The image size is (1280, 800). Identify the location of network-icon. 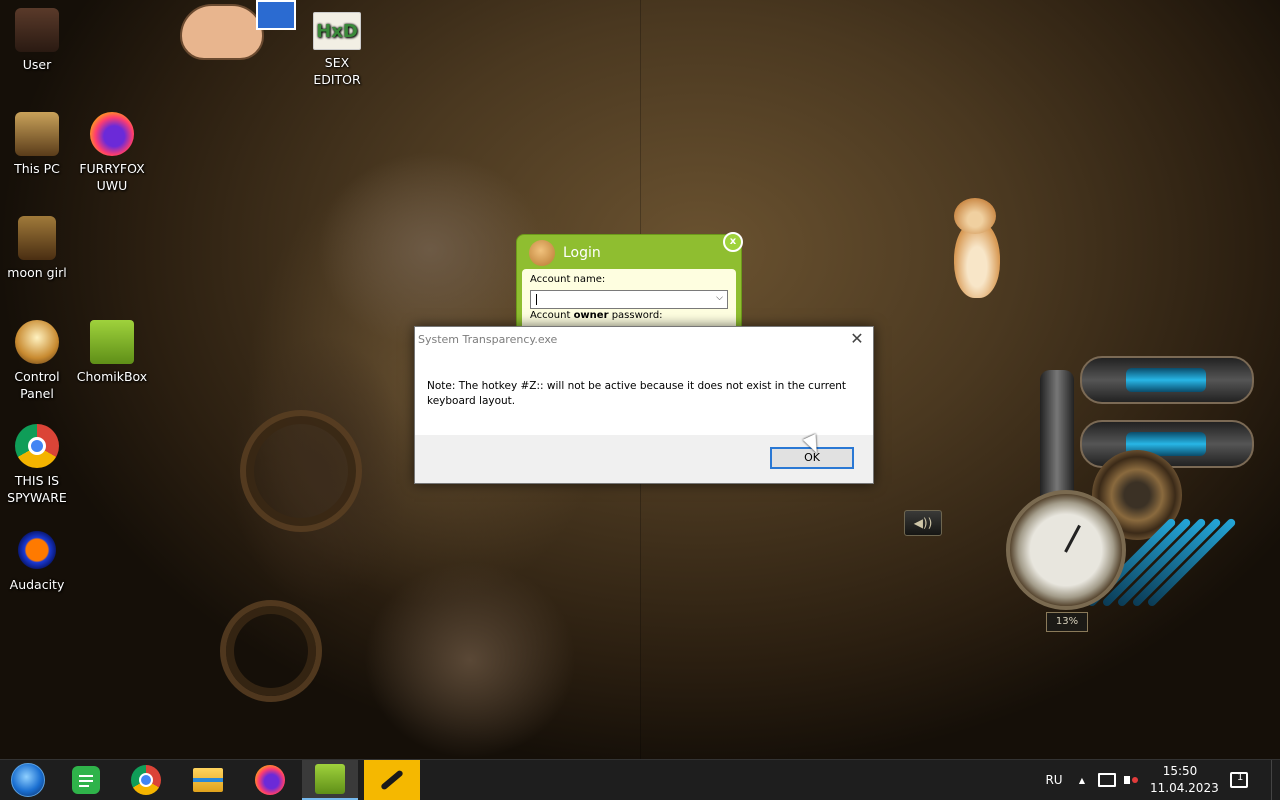
(1107, 780).